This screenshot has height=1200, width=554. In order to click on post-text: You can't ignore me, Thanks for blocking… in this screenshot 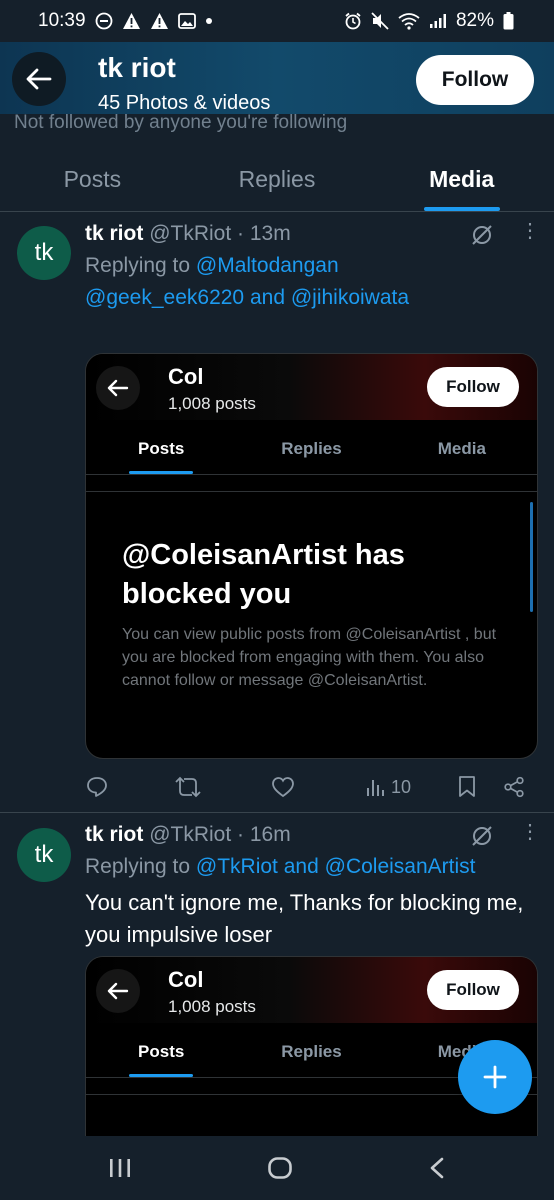, I will do `click(304, 918)`.